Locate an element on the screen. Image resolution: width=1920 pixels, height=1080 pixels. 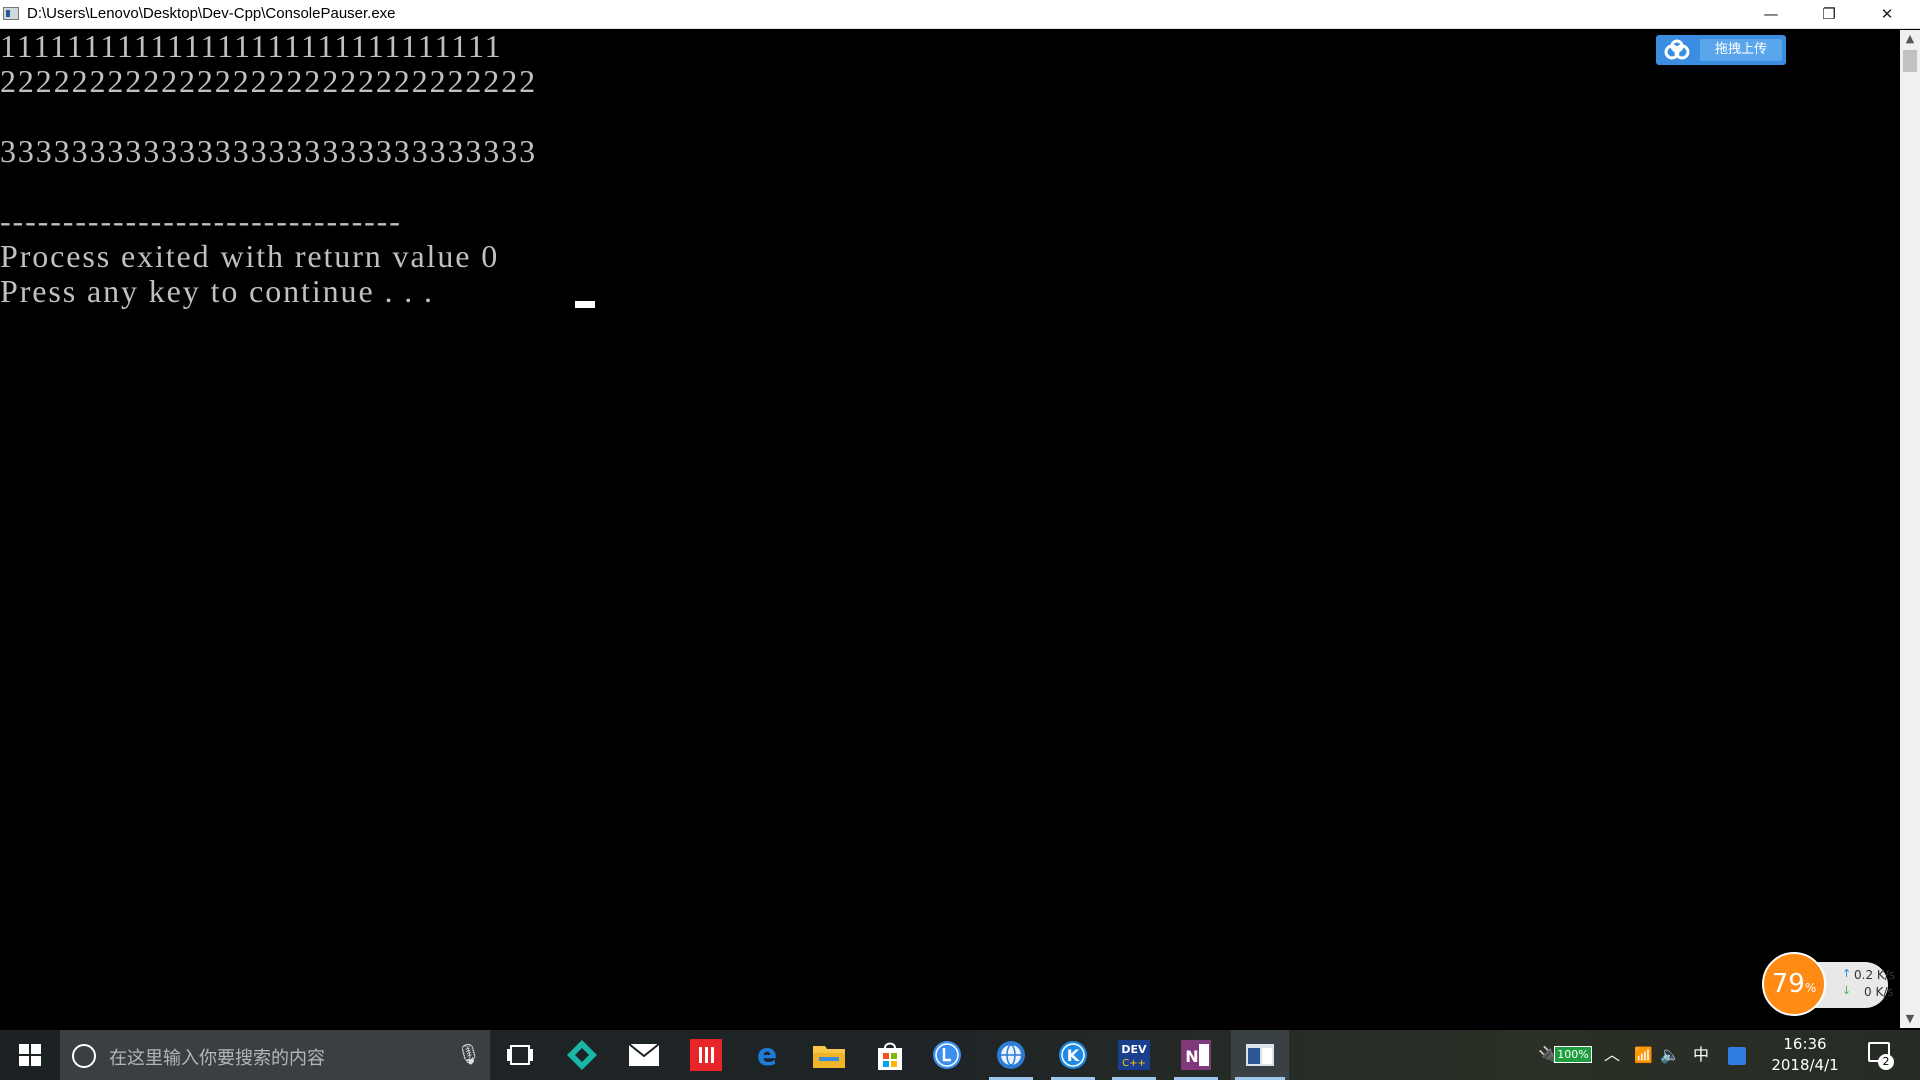
minimize-button: — is located at coordinates (1771, 14).